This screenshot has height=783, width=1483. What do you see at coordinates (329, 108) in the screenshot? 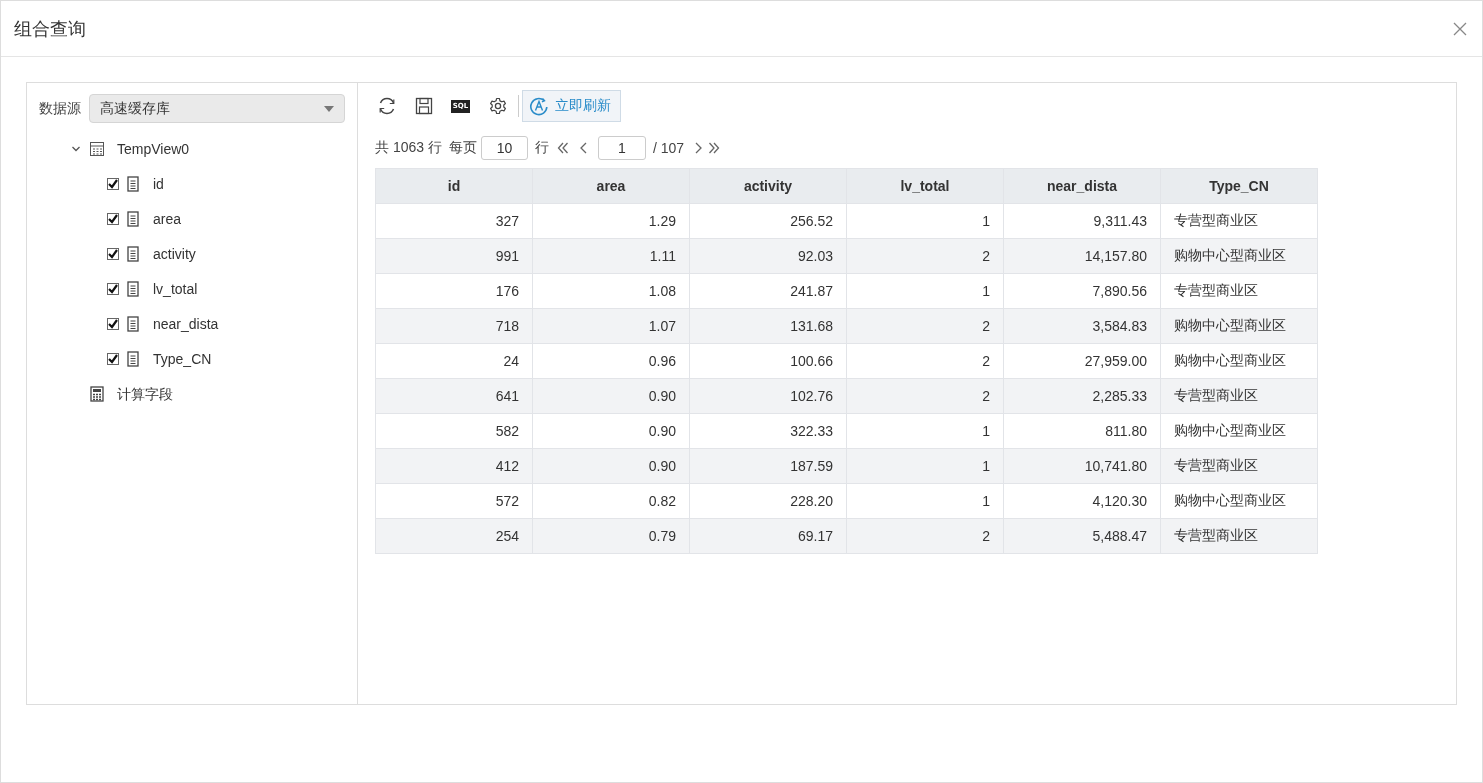
I see `caret-icon` at bounding box center [329, 108].